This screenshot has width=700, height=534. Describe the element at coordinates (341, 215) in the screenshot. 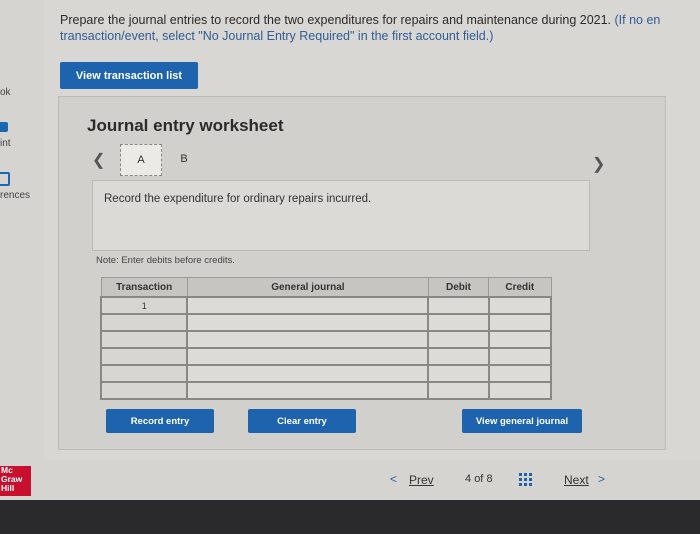

I see `description-box` at that location.